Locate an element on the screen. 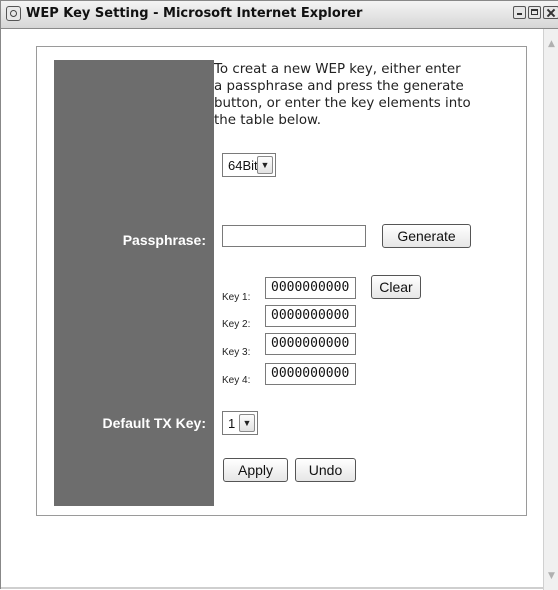 The image size is (558, 590). scroll-down-arrow-icon: ▼ is located at coordinates (551, 576).